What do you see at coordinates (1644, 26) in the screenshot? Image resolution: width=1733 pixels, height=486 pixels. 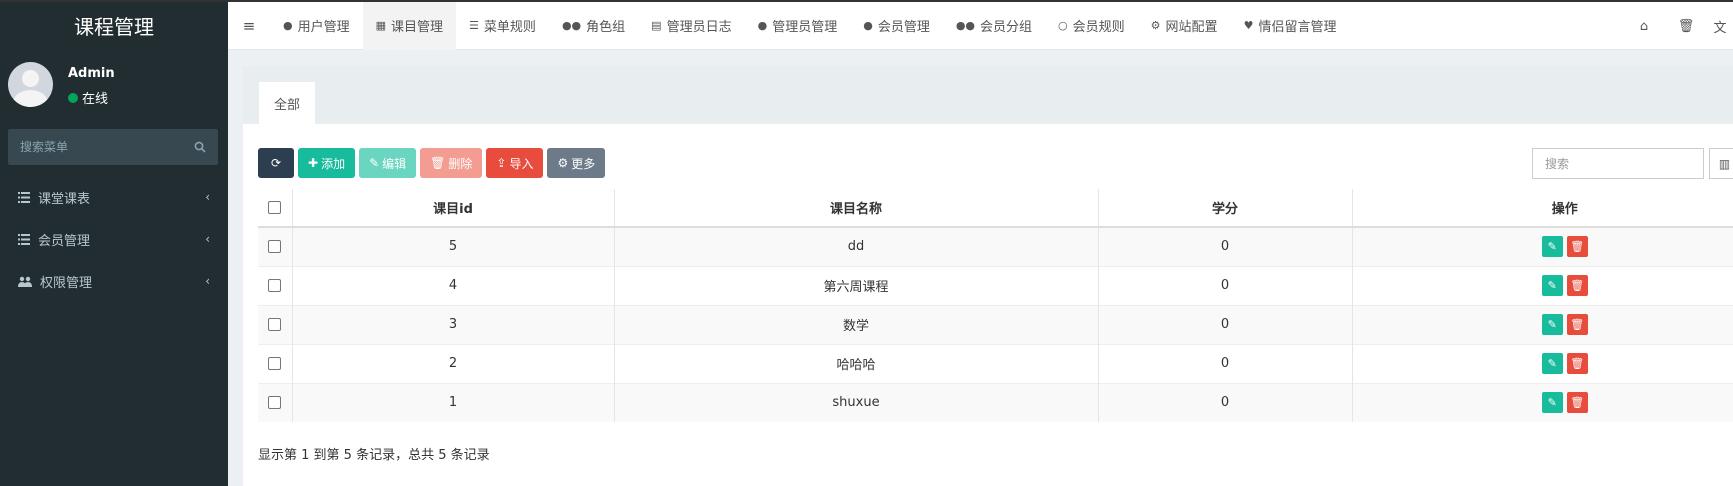 I see `home-icon: ⌂` at bounding box center [1644, 26].